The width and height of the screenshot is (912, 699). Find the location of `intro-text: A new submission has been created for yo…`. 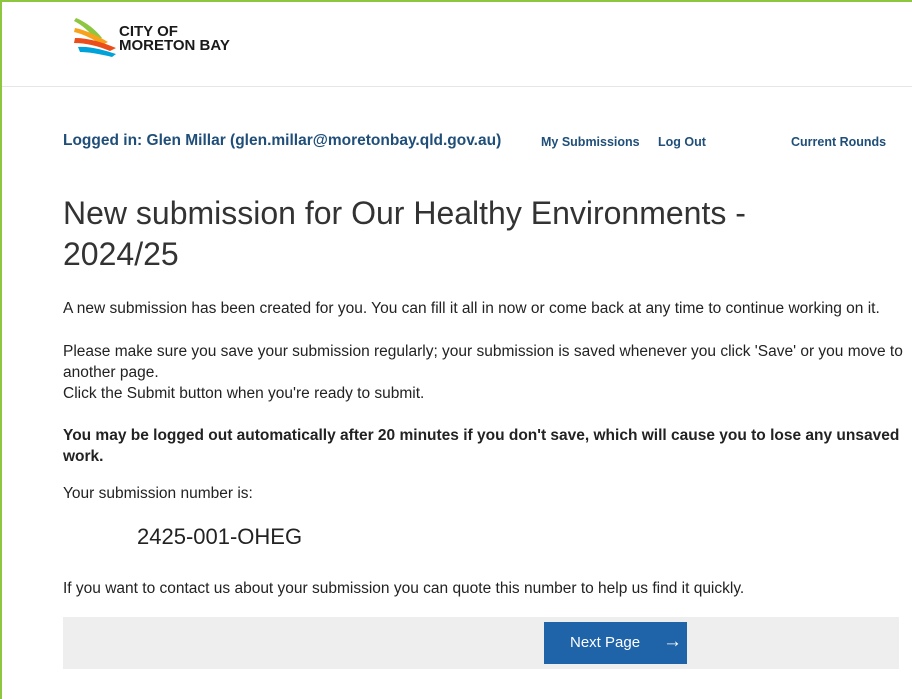

intro-text: A new submission has been created for yo… is located at coordinates (471, 308).